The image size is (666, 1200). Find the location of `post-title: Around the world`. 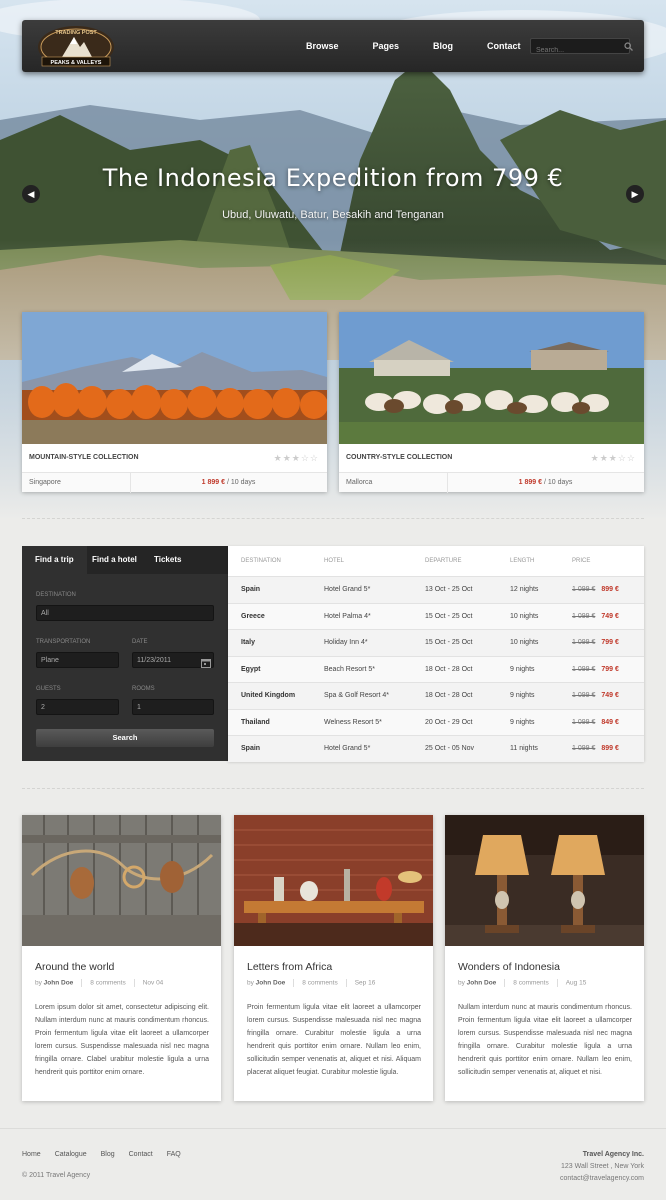

post-title: Around the world is located at coordinates (74, 967).